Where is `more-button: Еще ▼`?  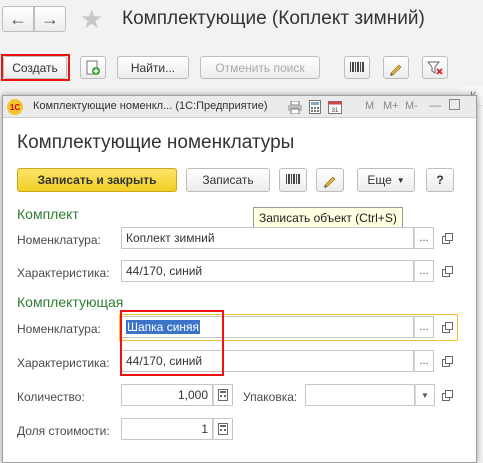
more-button: Еще ▼ is located at coordinates (386, 180).